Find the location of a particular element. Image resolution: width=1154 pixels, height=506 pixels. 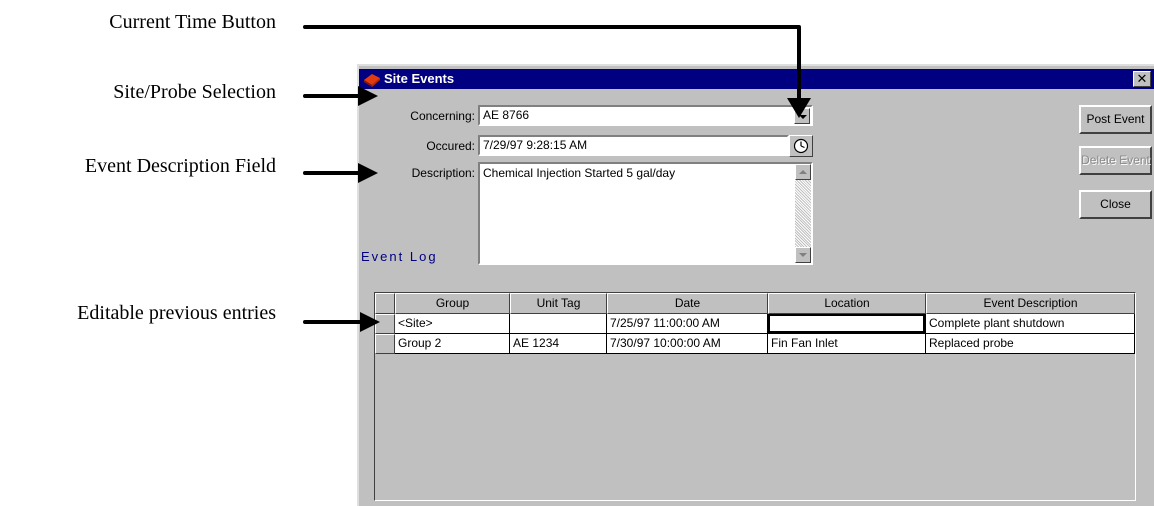

column-header-unit-tag: Unit Tag is located at coordinates (558, 303).